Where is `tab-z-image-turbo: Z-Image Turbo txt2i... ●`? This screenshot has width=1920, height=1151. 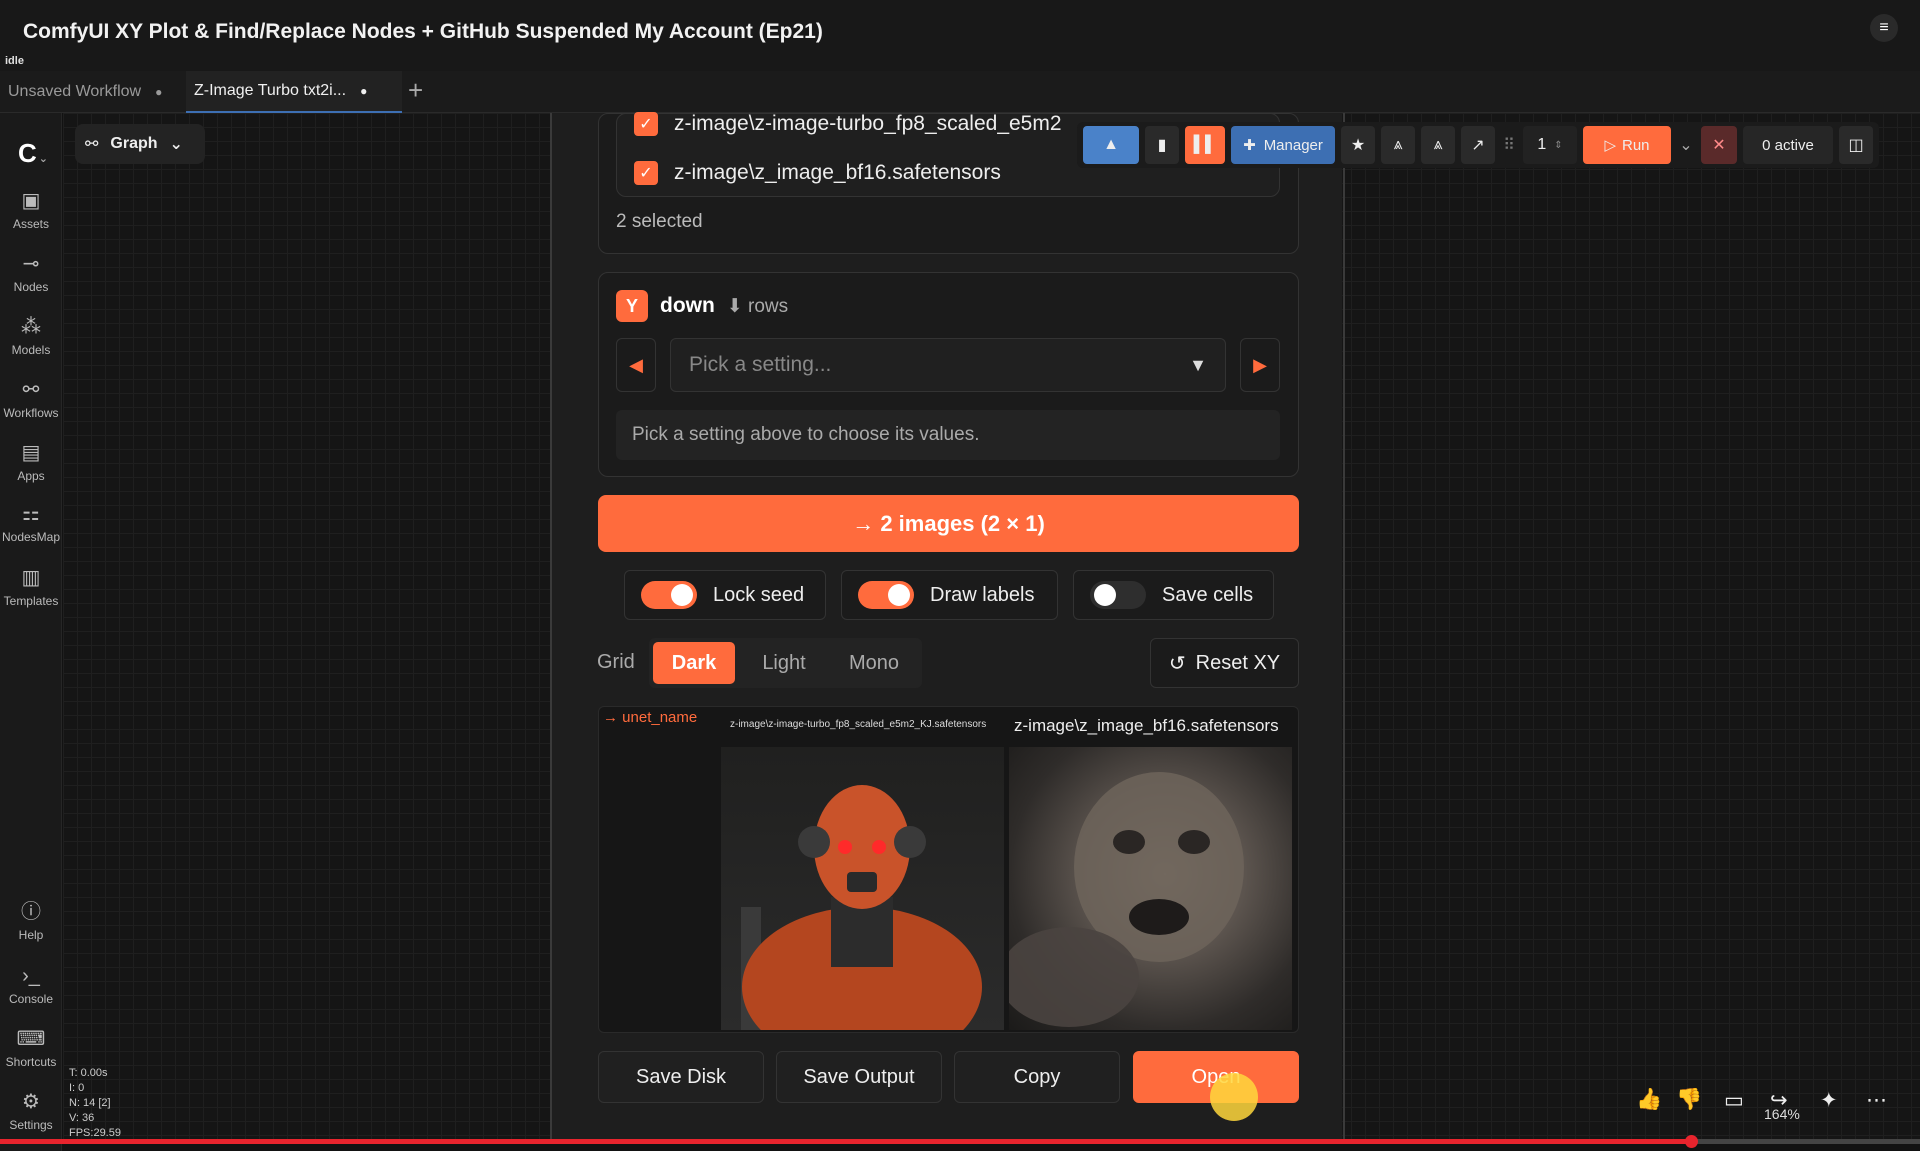 tab-z-image-turbo: Z-Image Turbo txt2i... ● is located at coordinates (294, 92).